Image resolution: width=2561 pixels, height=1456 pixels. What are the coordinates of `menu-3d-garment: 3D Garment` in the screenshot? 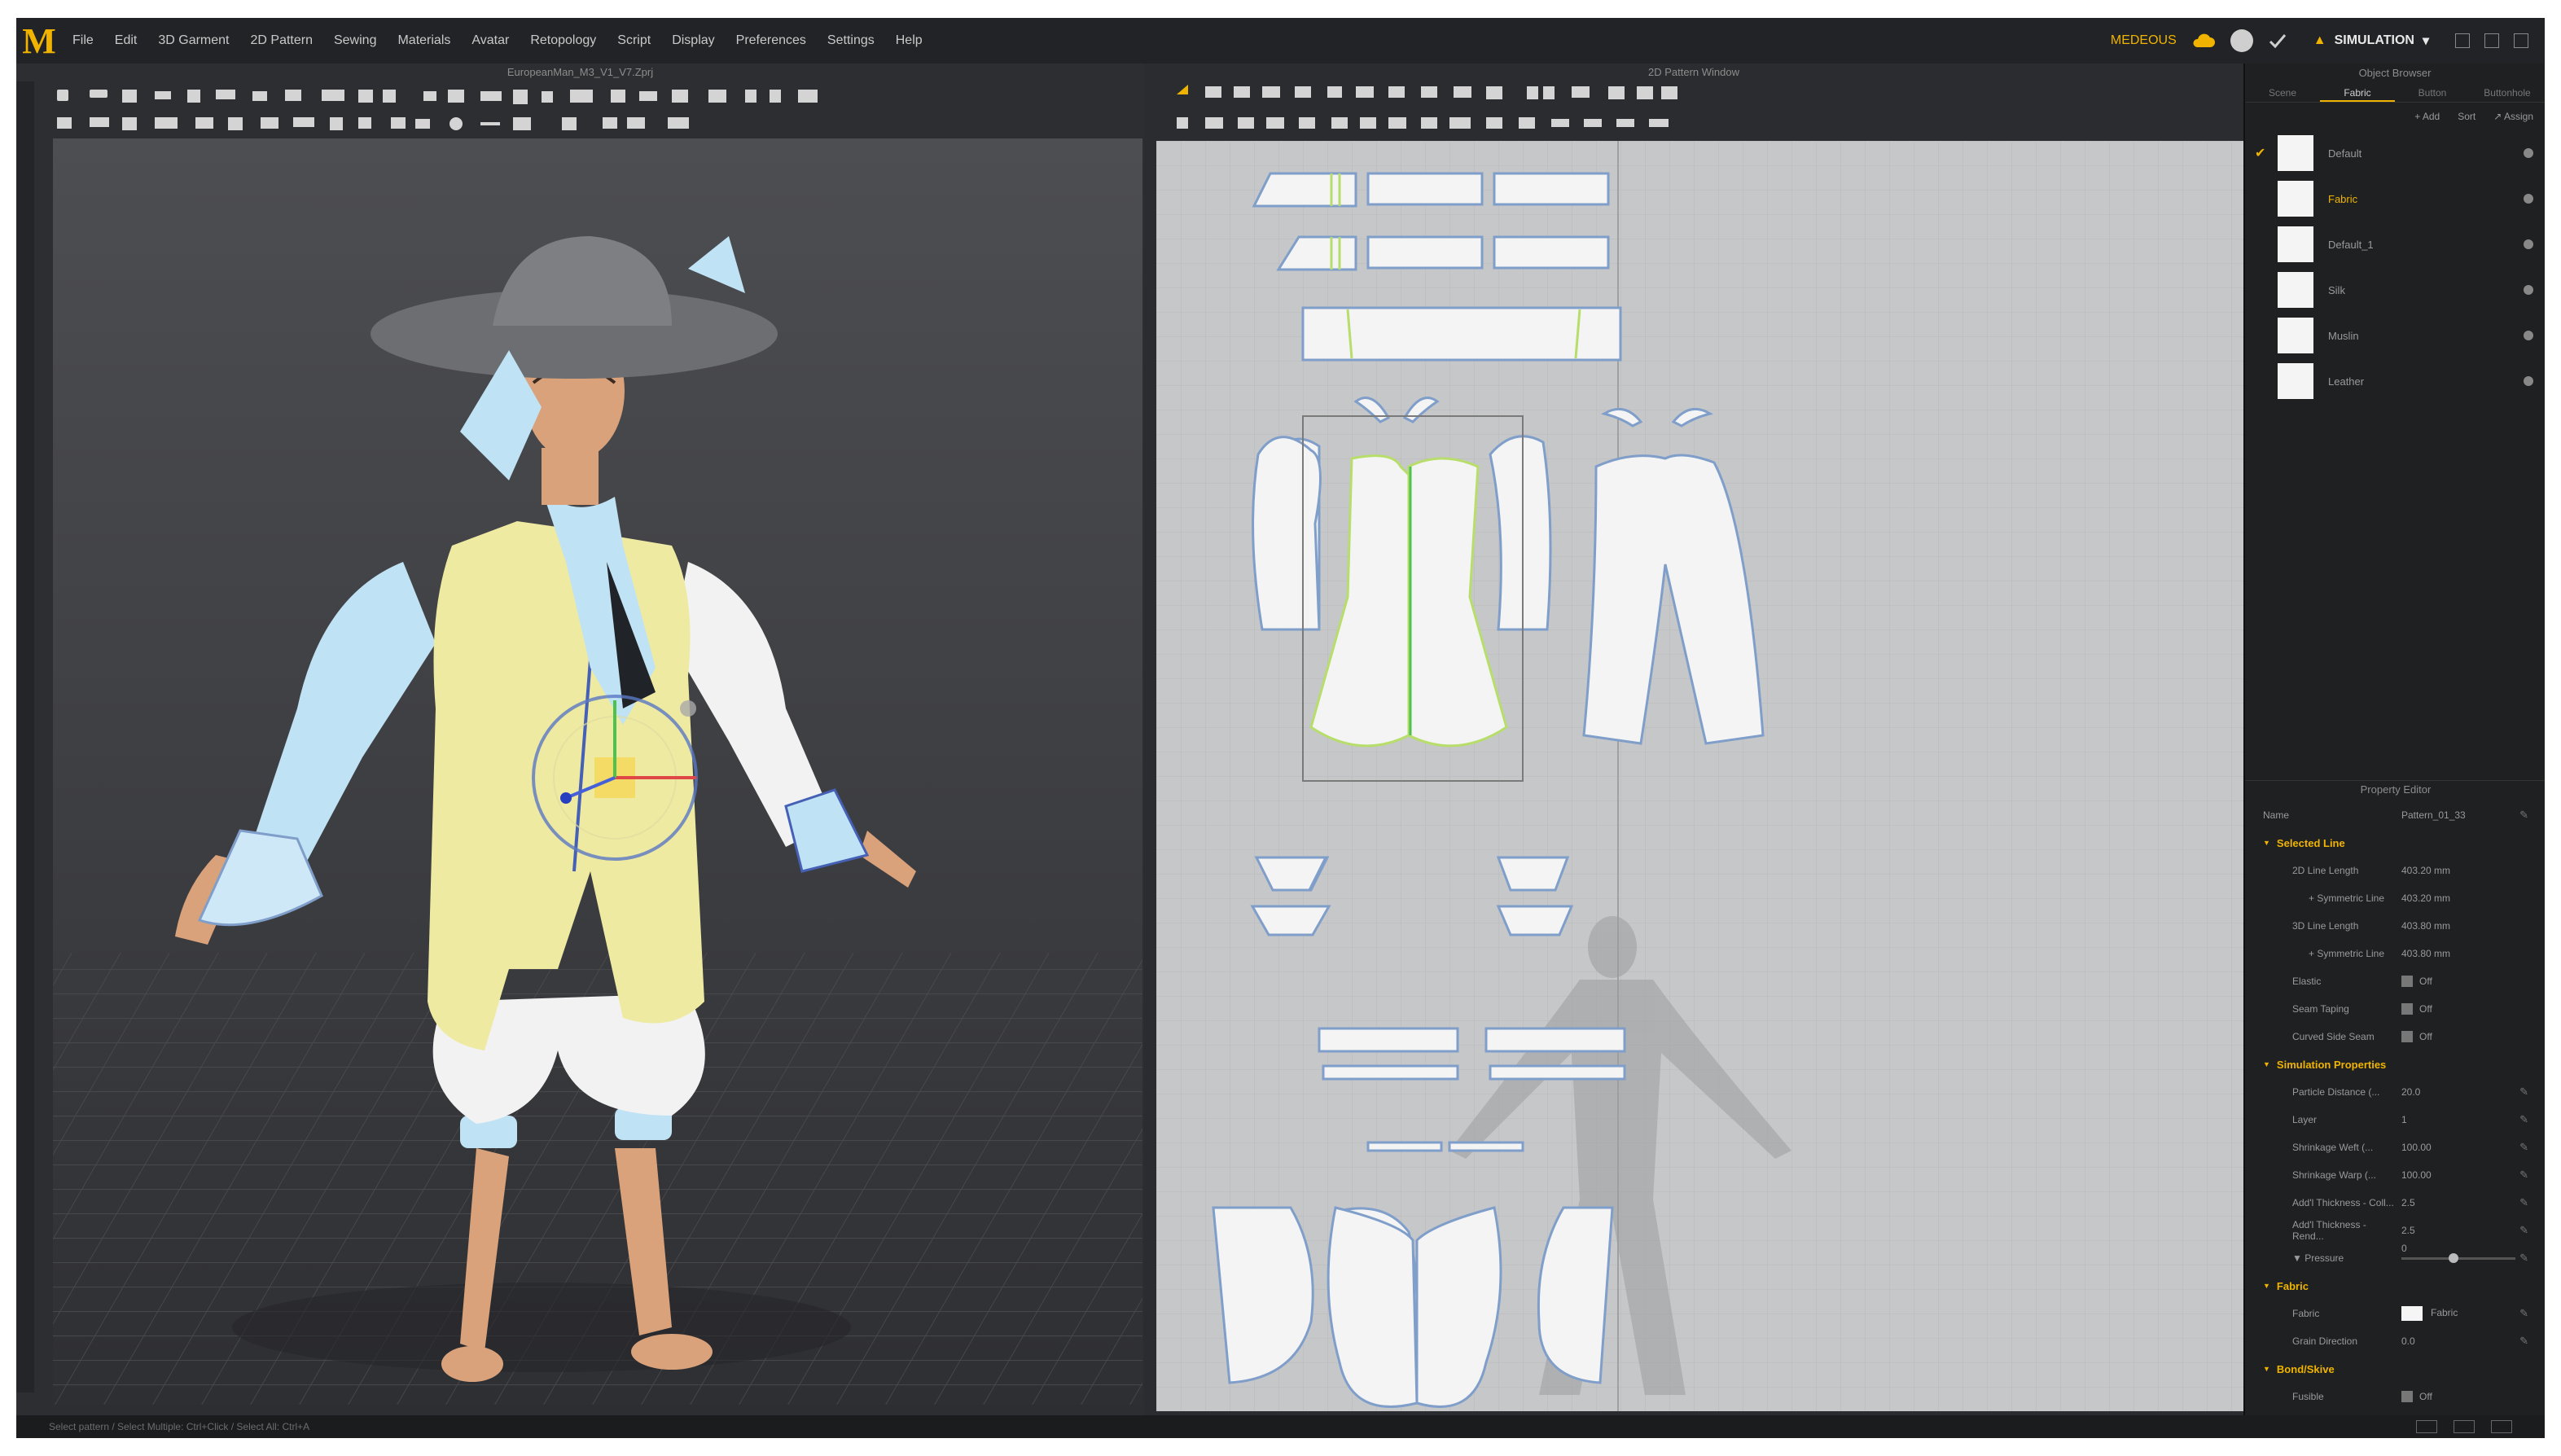 It's located at (193, 41).